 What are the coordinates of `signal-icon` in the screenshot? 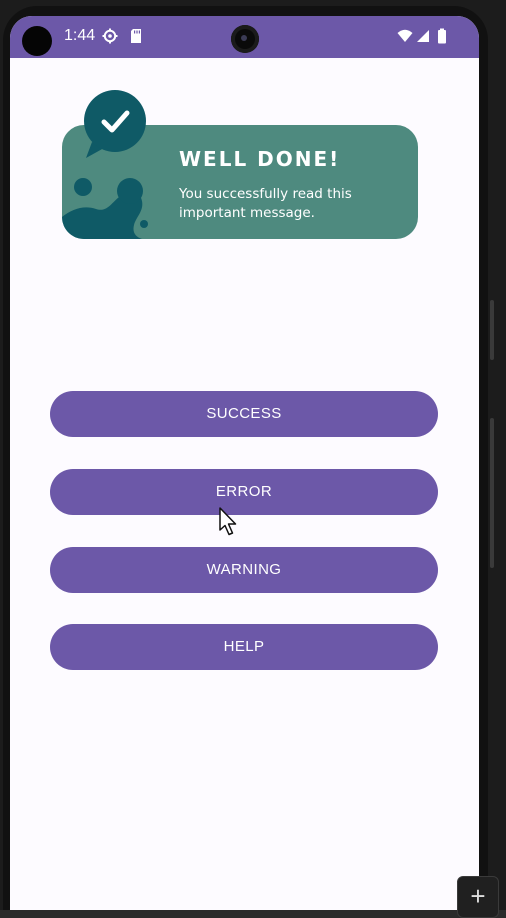 It's located at (423, 36).